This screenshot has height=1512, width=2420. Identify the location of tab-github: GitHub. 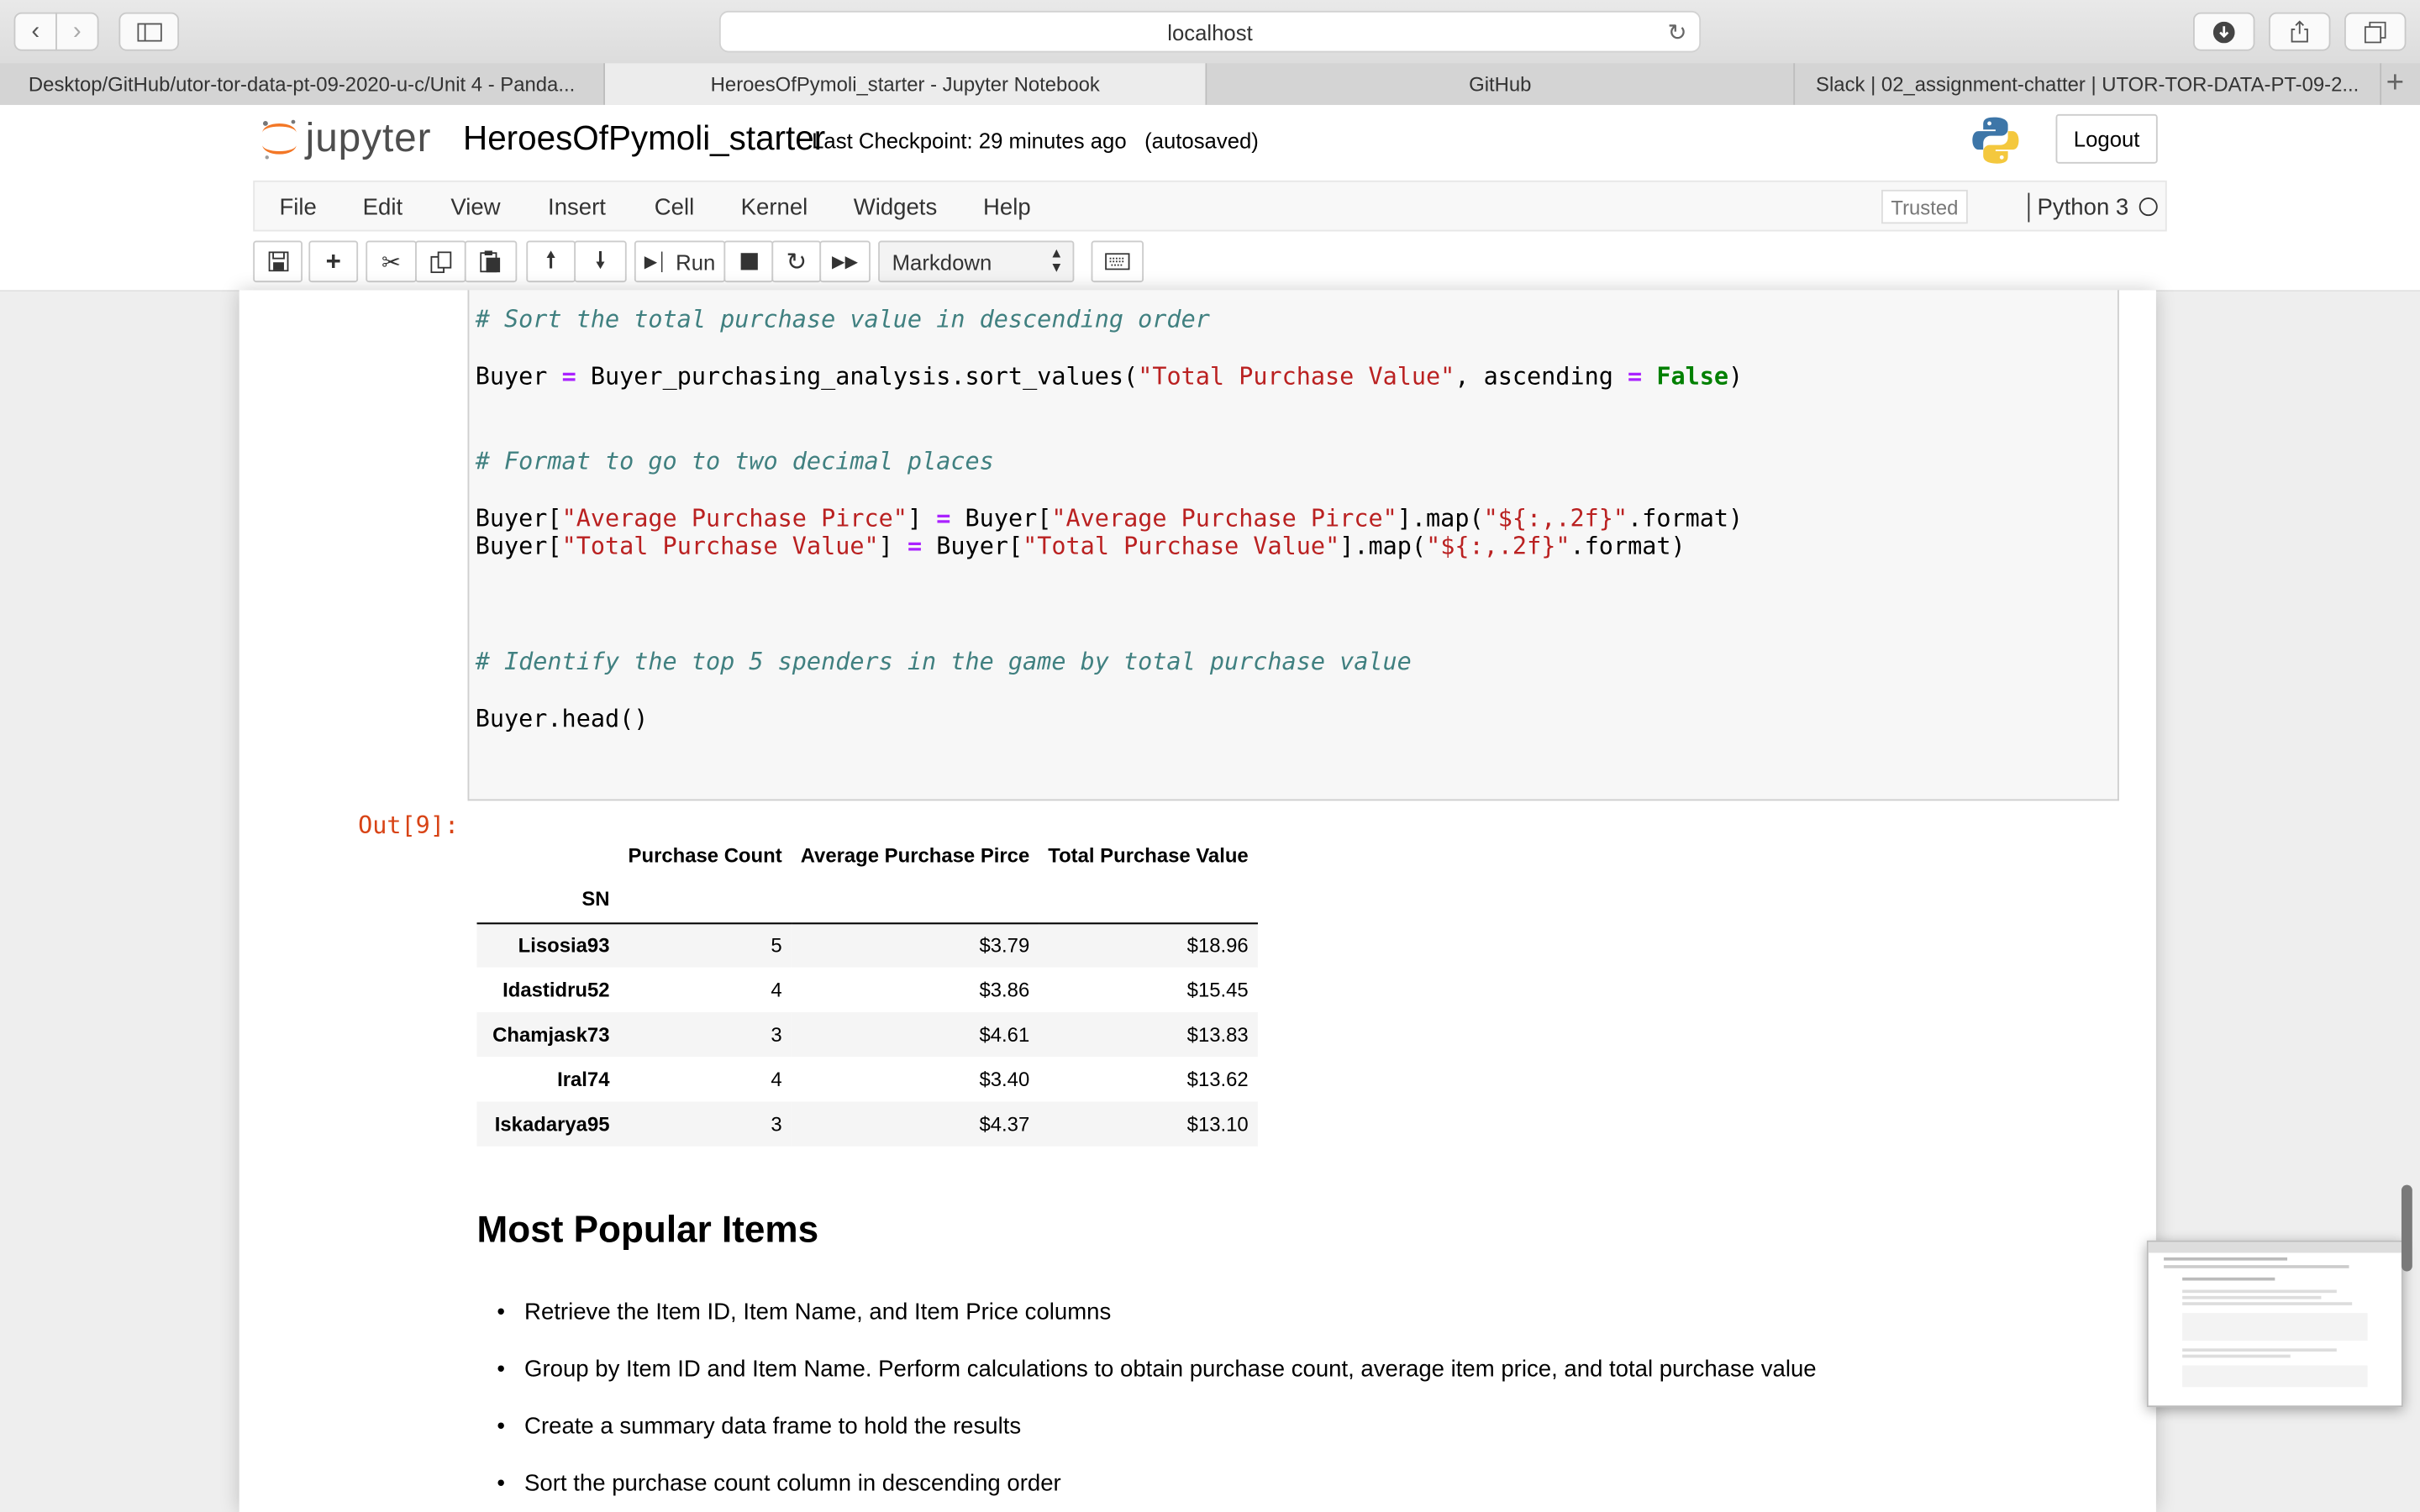
(1501, 84).